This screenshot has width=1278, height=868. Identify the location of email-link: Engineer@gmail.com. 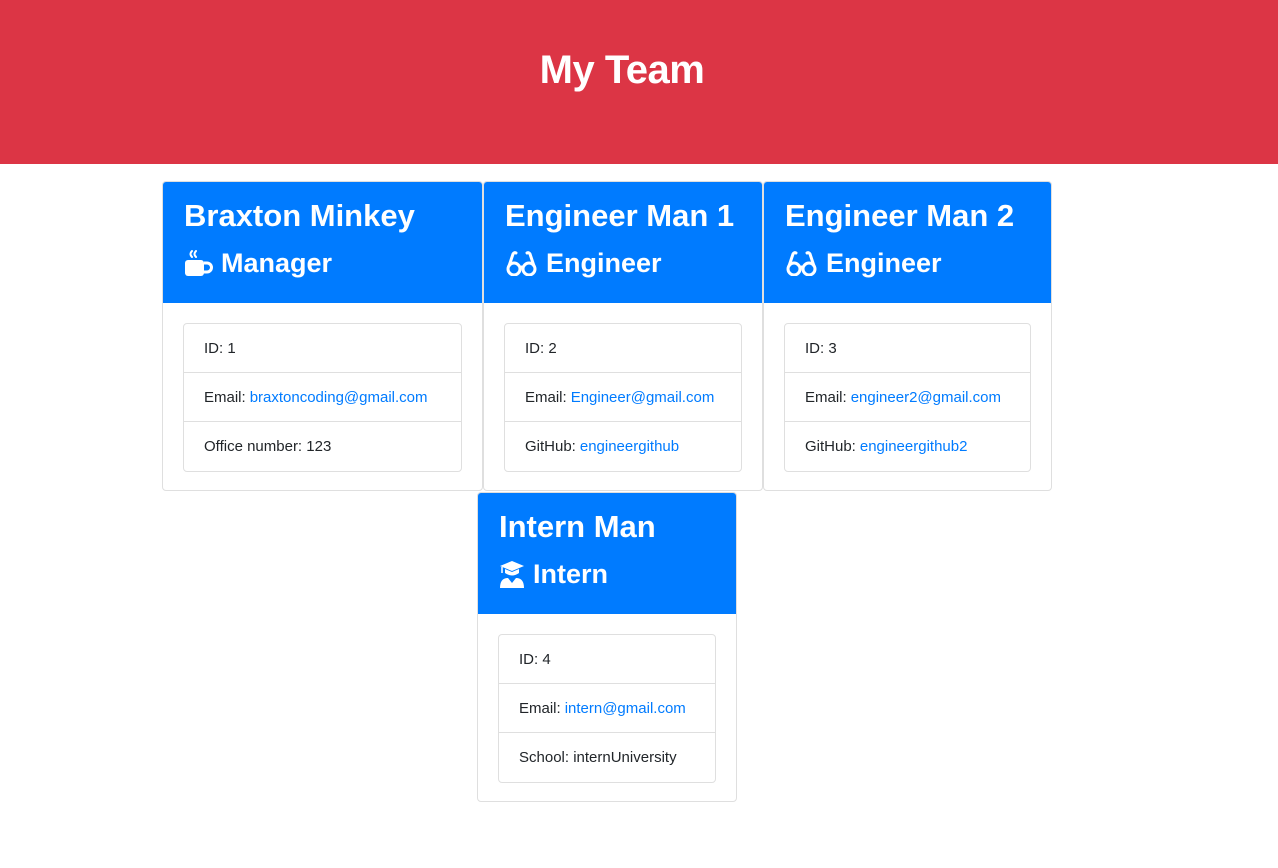
(643, 397).